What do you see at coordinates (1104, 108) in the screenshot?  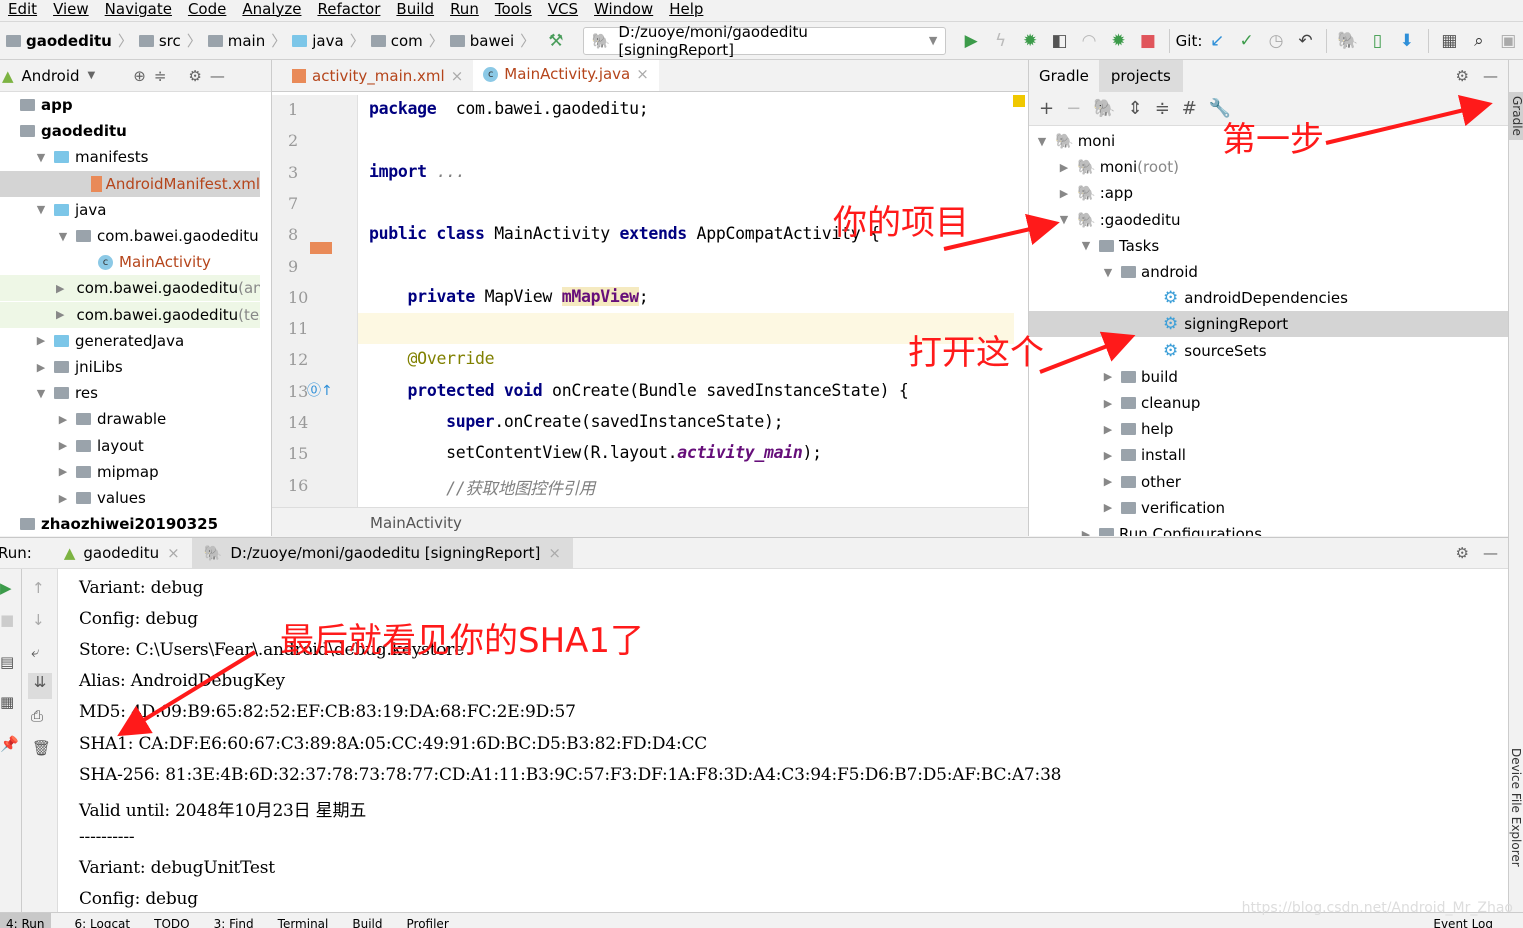 I see `refresh-gradle-icon: 🐘` at bounding box center [1104, 108].